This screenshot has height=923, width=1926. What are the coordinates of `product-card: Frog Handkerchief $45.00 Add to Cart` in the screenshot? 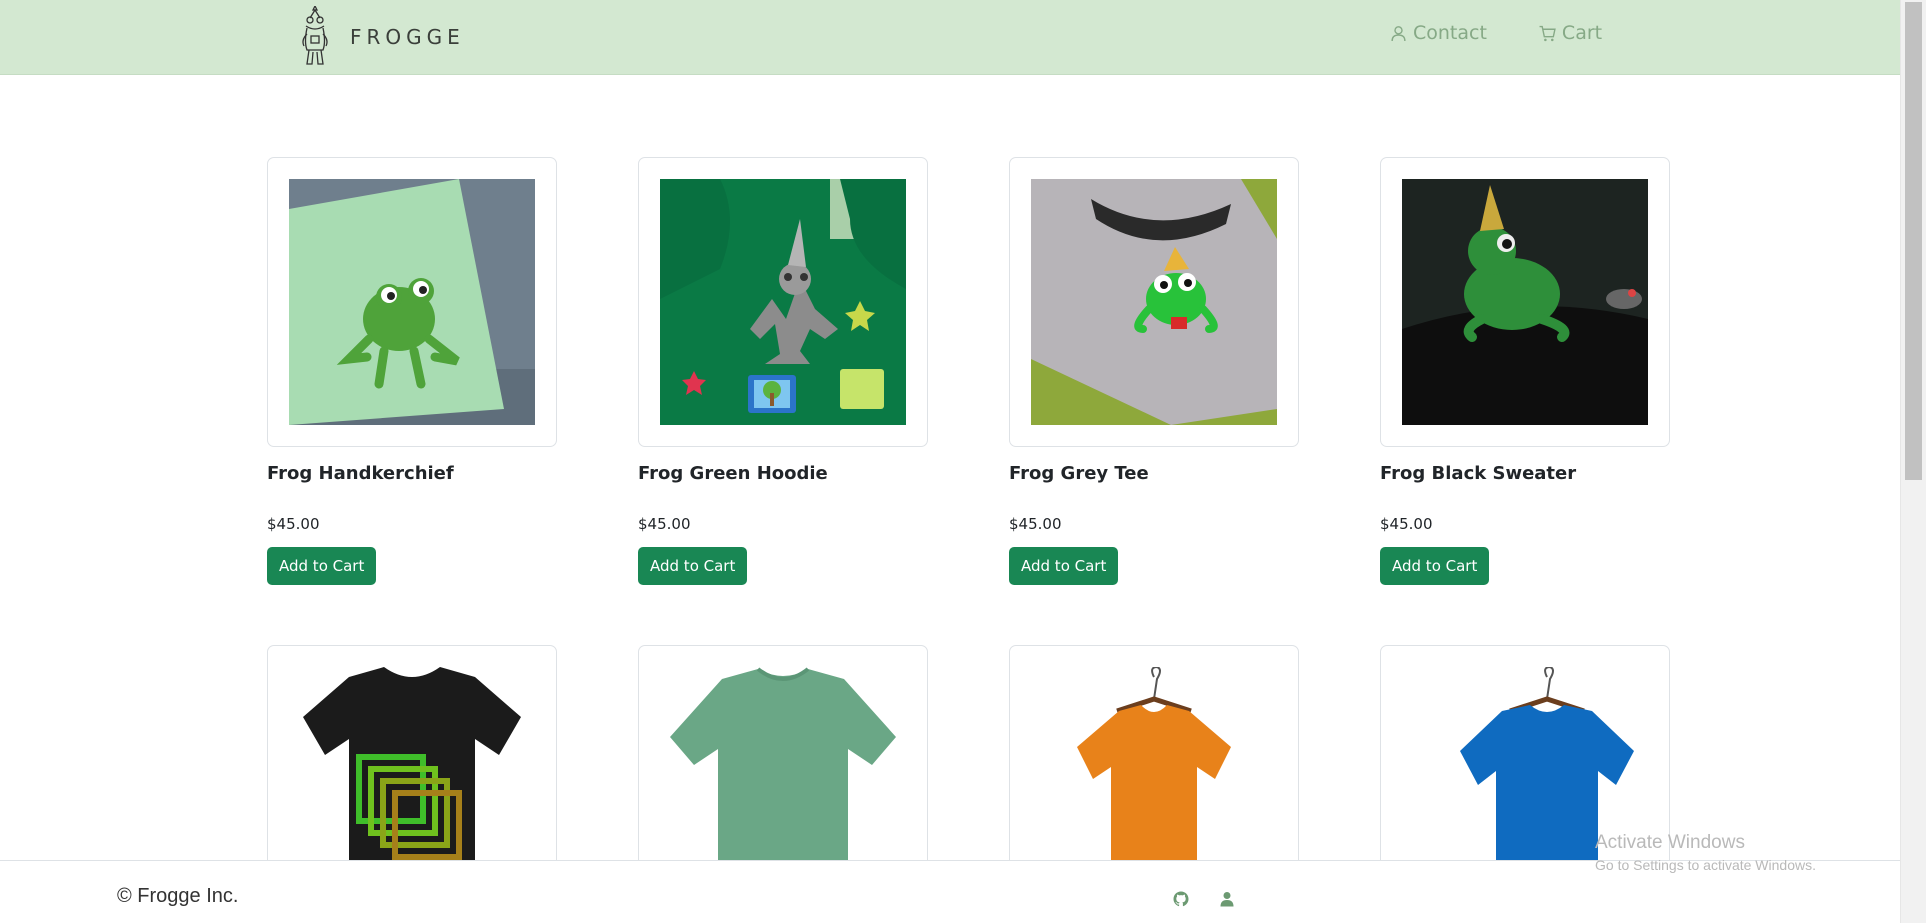 It's located at (412, 371).